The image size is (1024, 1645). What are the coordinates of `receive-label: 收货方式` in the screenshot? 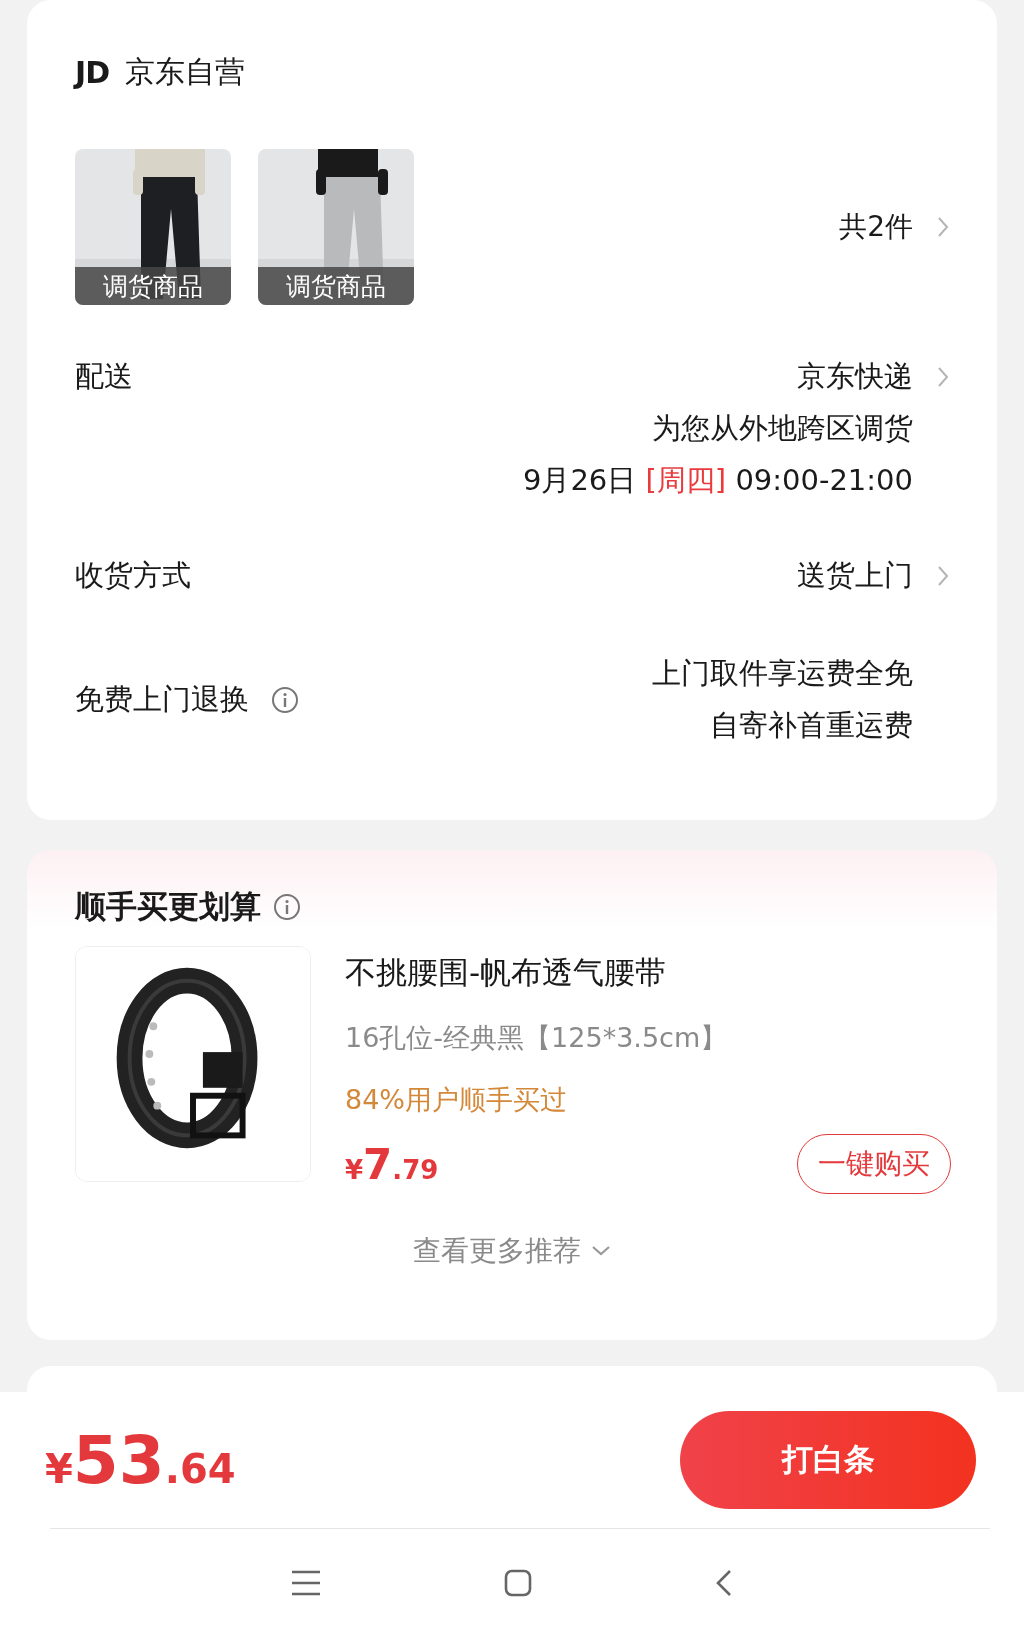 It's located at (133, 575).